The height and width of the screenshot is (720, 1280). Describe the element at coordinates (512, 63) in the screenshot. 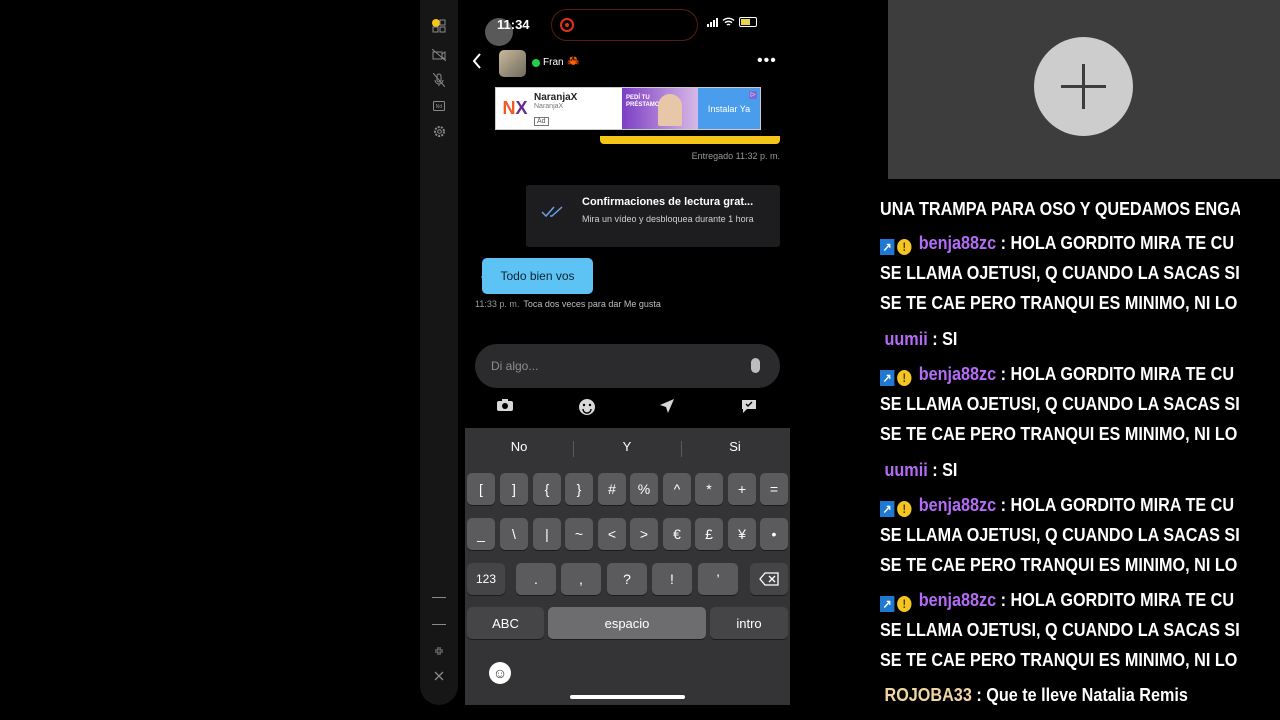

I see `avatar` at that location.